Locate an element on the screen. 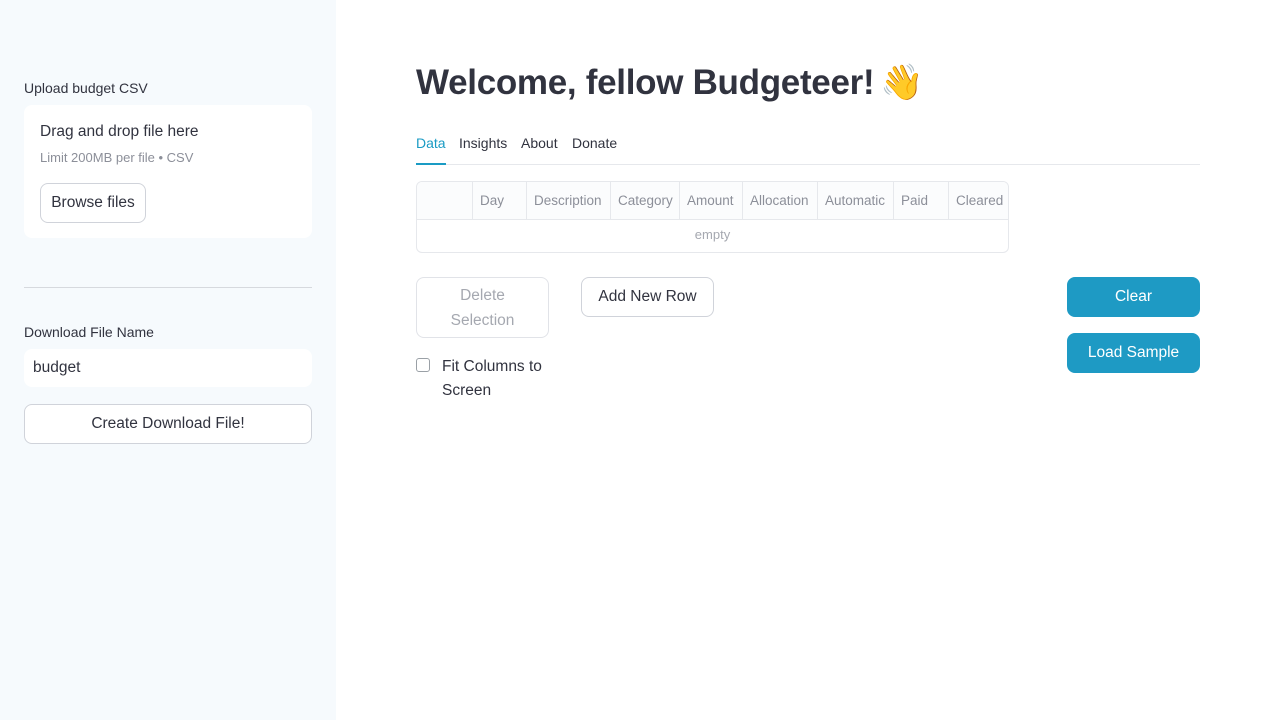 The width and height of the screenshot is (1280, 720). column-header-amount: Amount is located at coordinates (710, 200).